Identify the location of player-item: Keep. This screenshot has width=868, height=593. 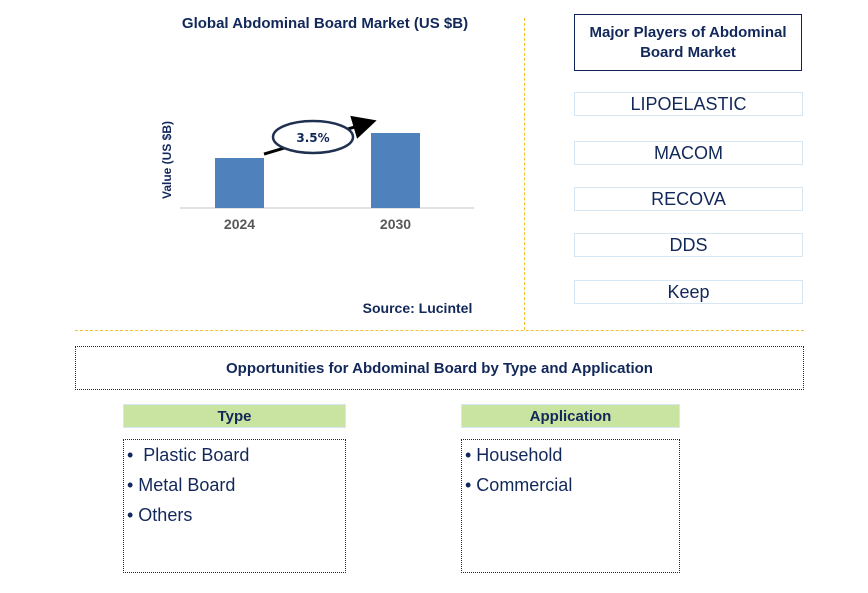
(688, 292).